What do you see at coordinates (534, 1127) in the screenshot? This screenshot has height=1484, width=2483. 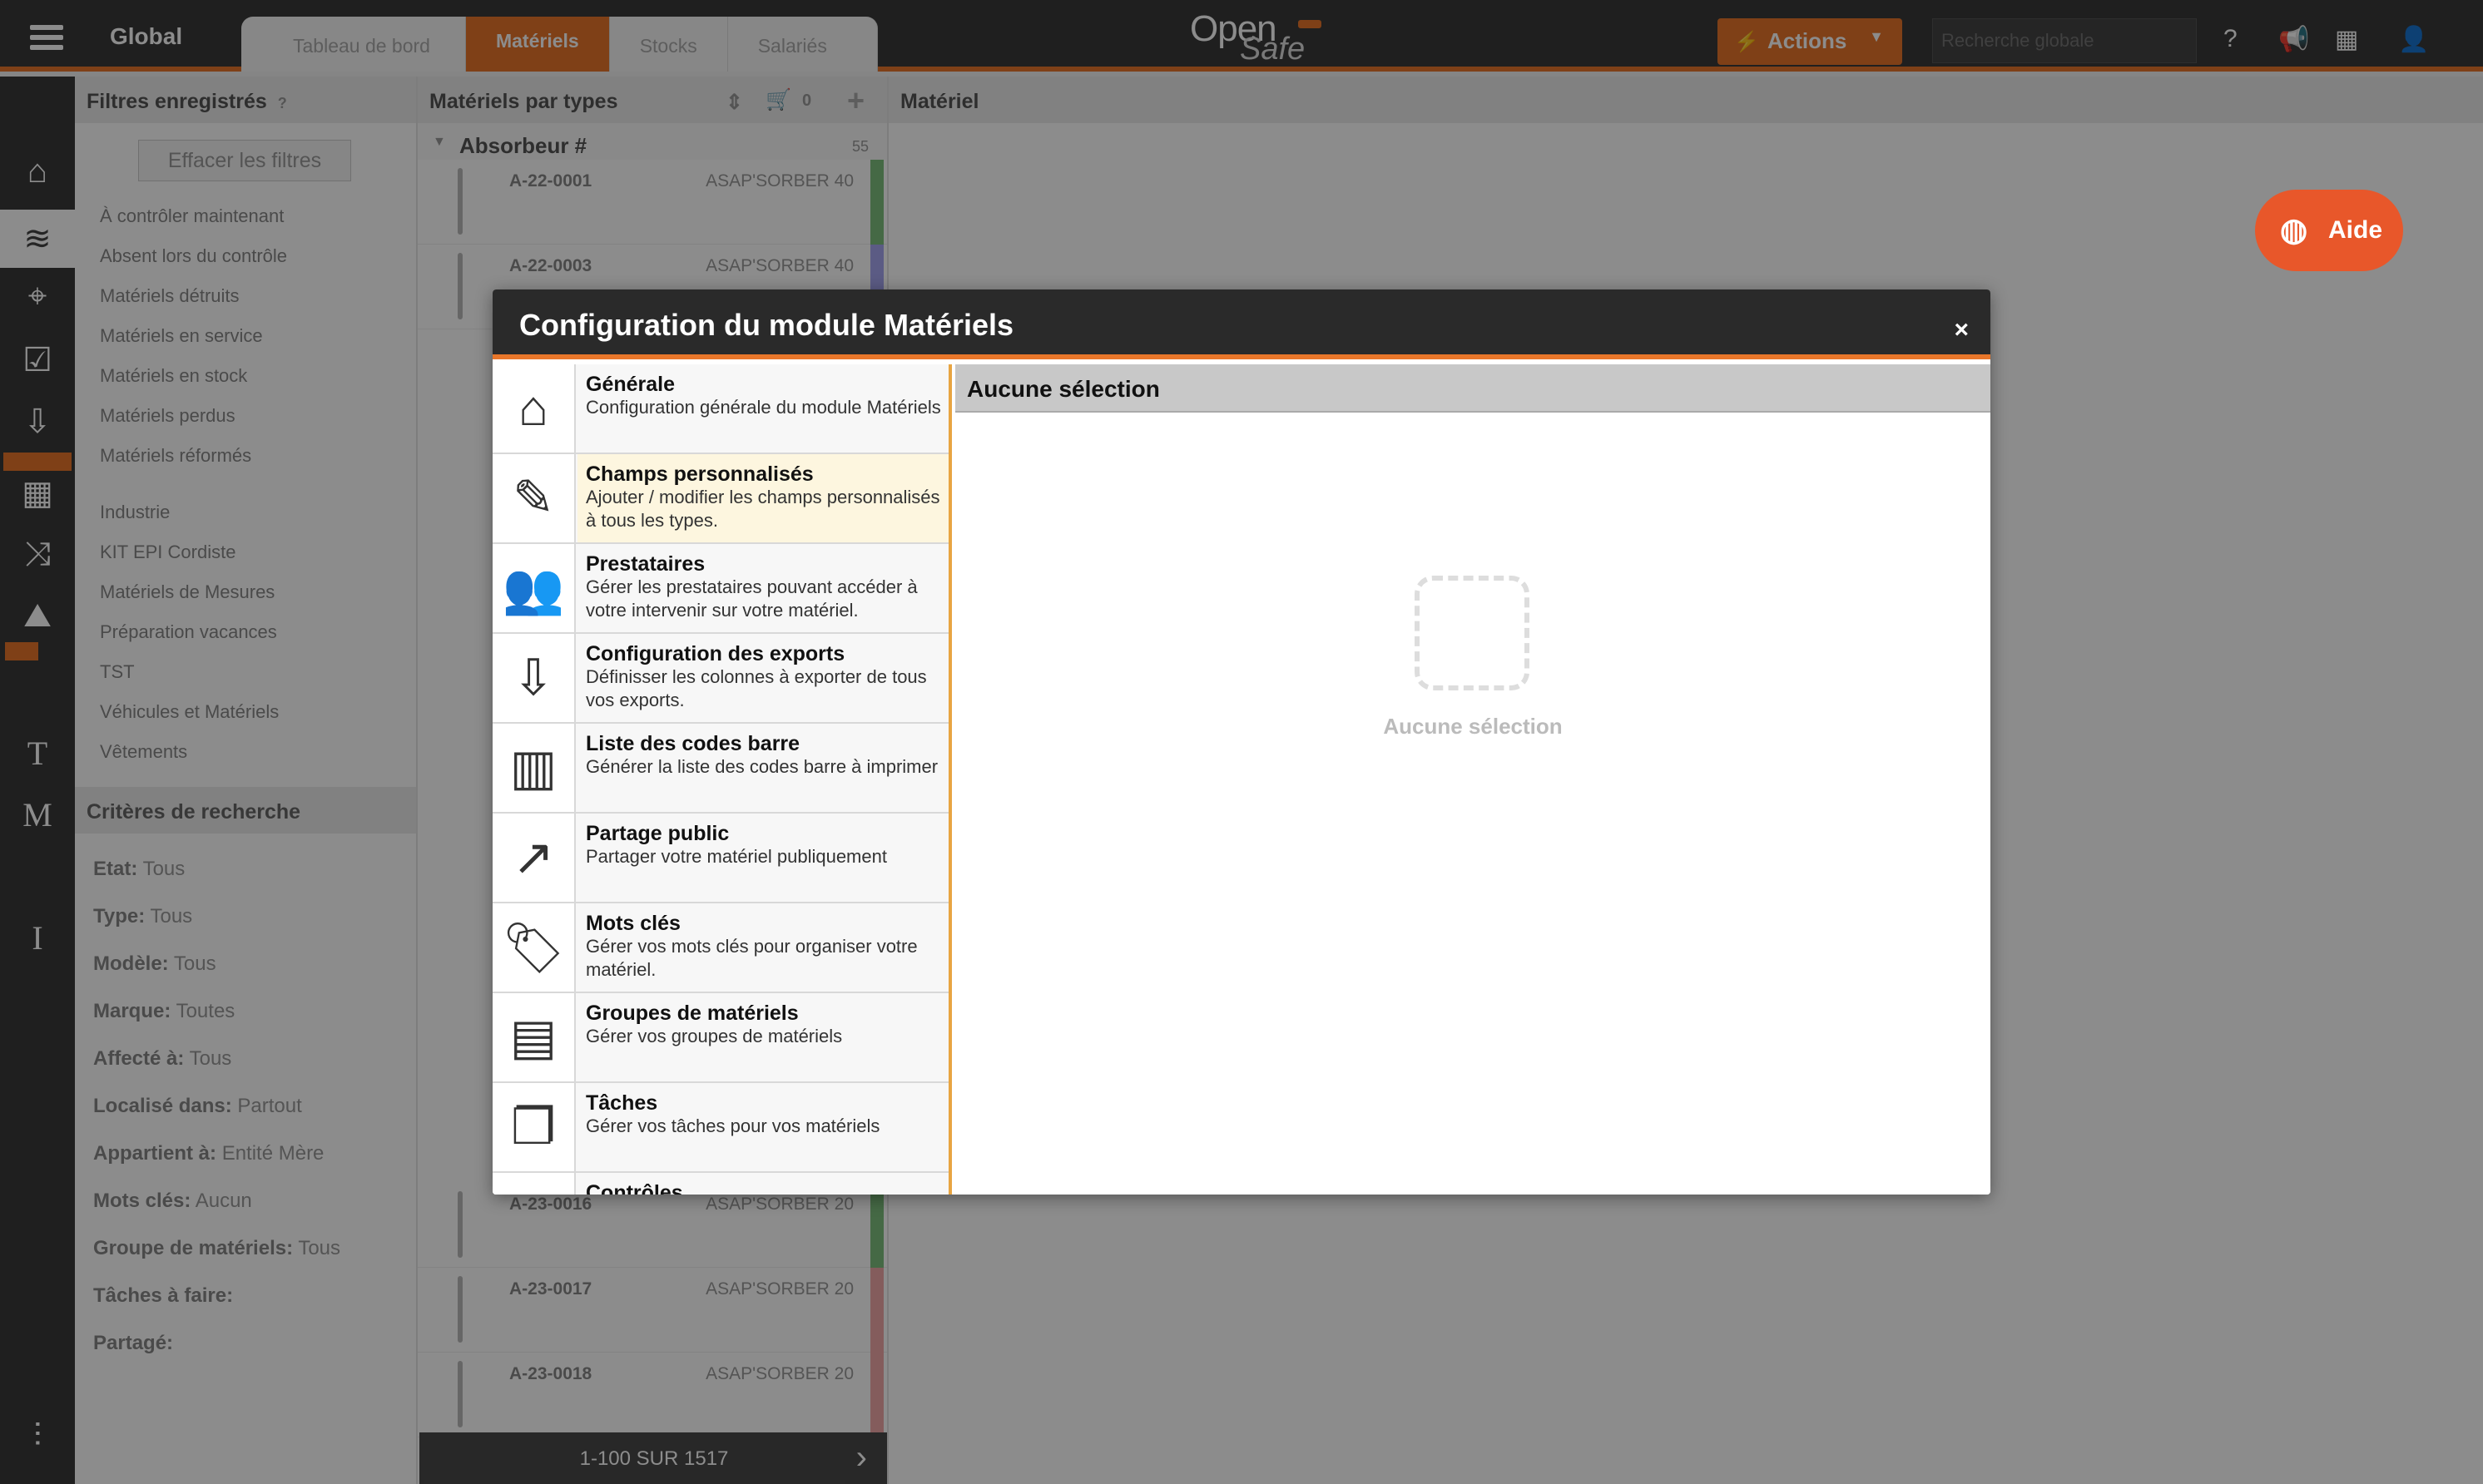 I see `cards-icon: ❐` at bounding box center [534, 1127].